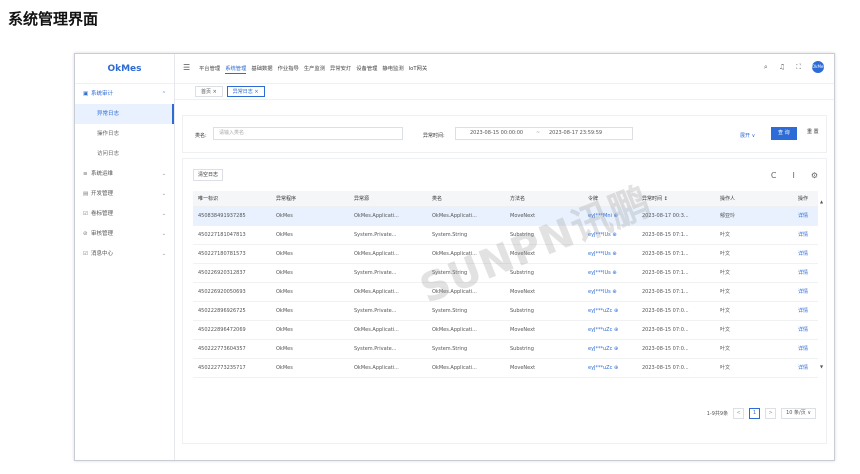 This screenshot has height=474, width=860. I want to click on table-cell: 450227181047813, so click(232, 235).